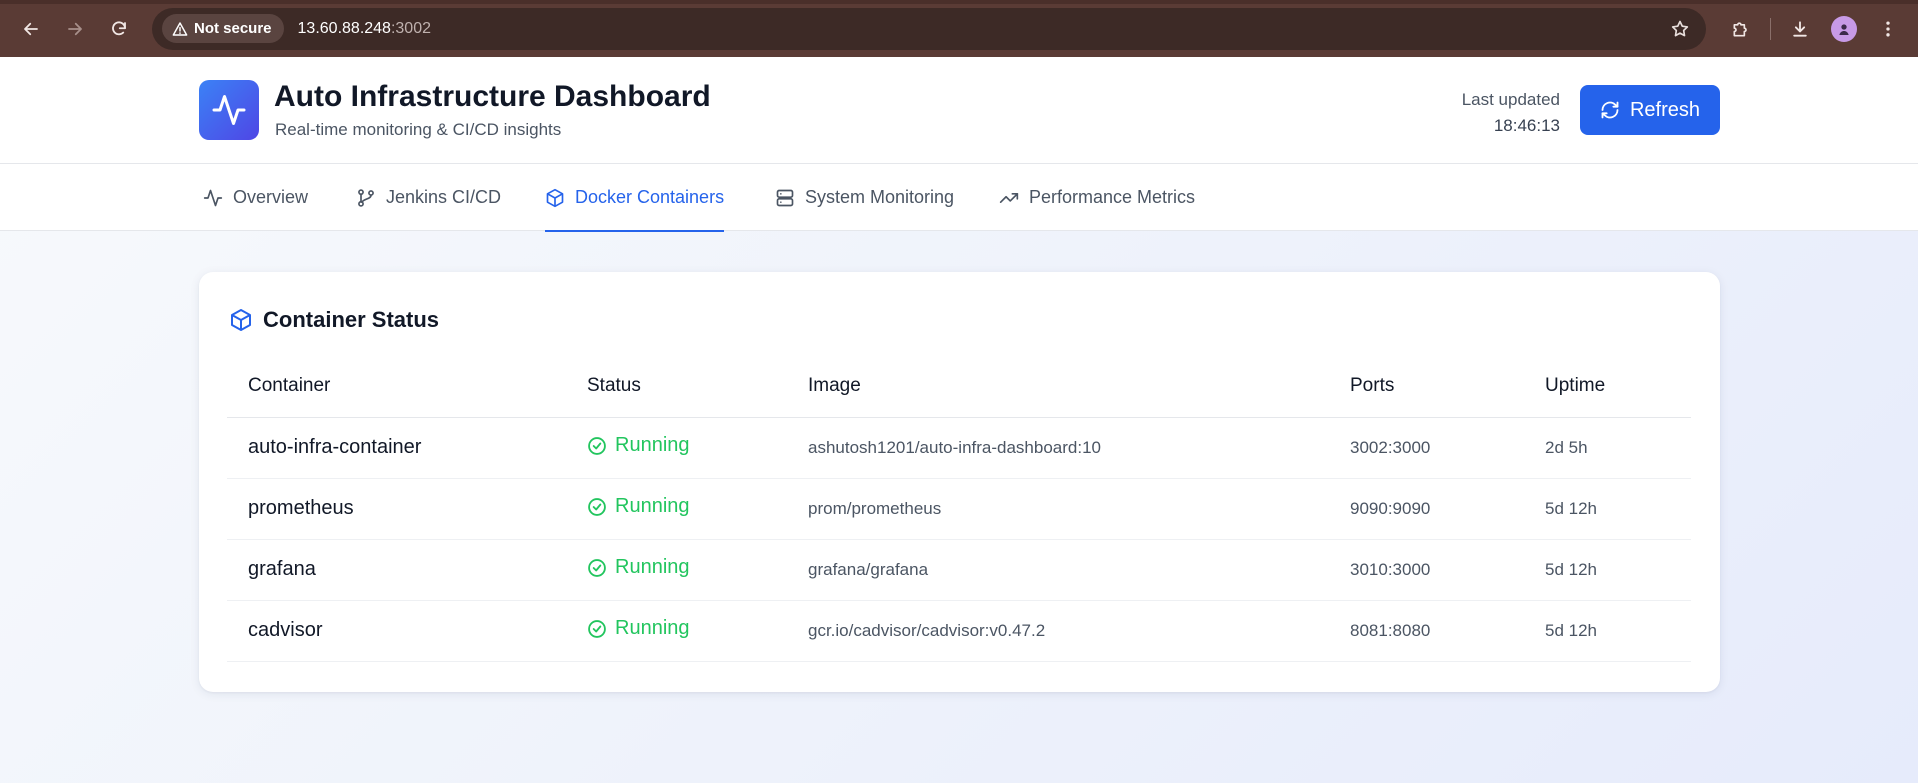  I want to click on more-vertical-icon, so click(1888, 28).